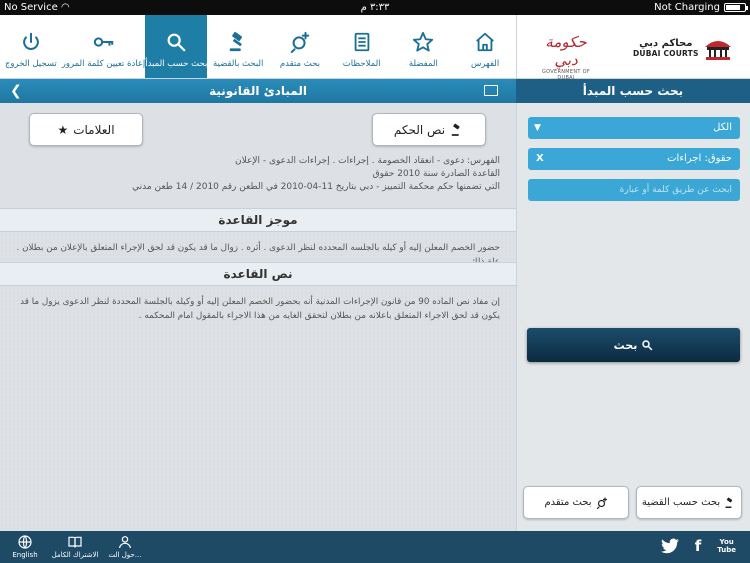  What do you see at coordinates (681, 502) in the screenshot?
I see `case-search-button-label: بحث حسب القضية` at bounding box center [681, 502].